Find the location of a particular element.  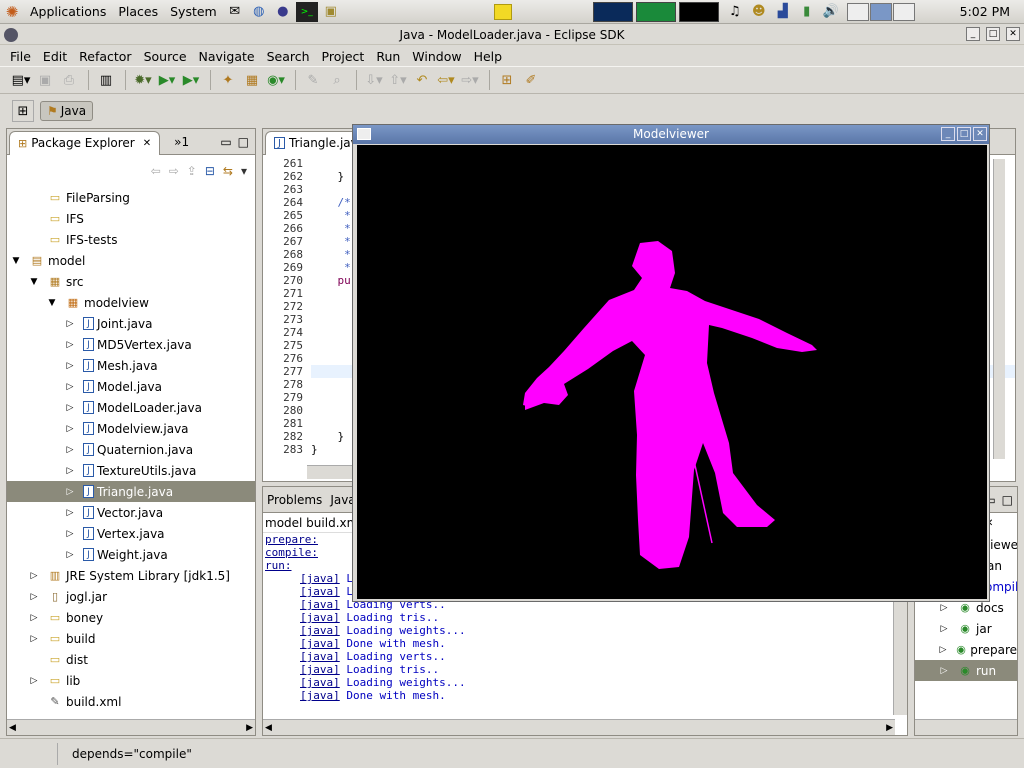

tree-item: ▼ ▦ modelview is located at coordinates (131, 302).